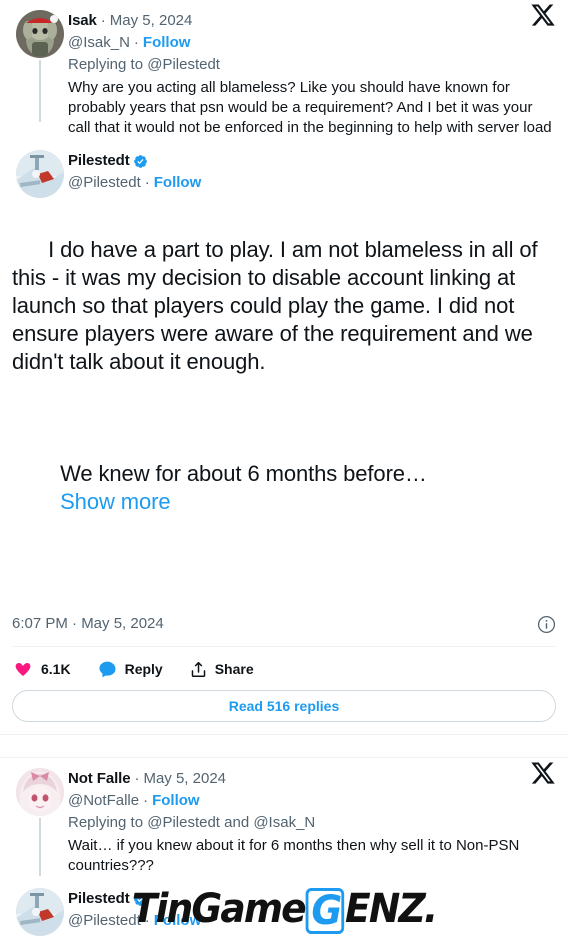 This screenshot has height=940, width=568. What do you see at coordinates (284, 623) in the screenshot?
I see `timestamp-row-1: 6:07 PM · May 5, 2024` at bounding box center [284, 623].